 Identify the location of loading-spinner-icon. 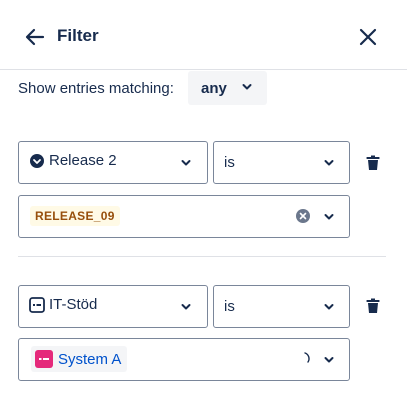
(307, 357).